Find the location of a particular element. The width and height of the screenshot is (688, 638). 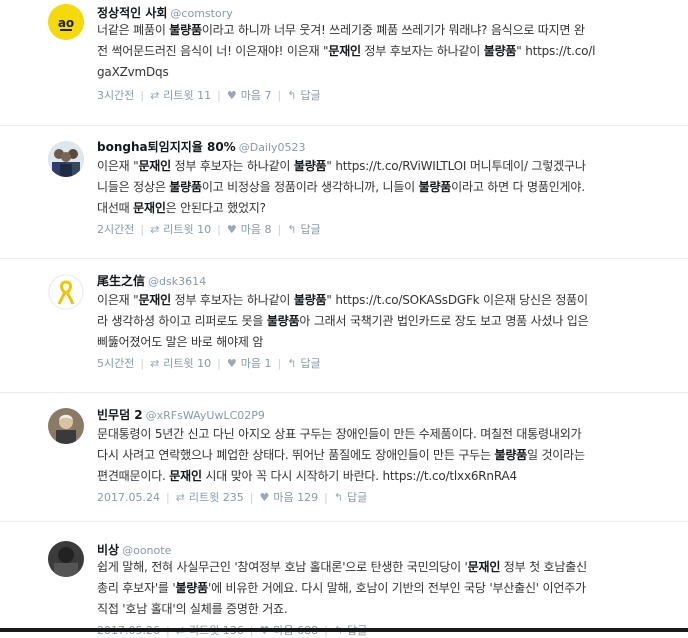

author-name: bongha퇴임지지율 80% is located at coordinates (166, 147).